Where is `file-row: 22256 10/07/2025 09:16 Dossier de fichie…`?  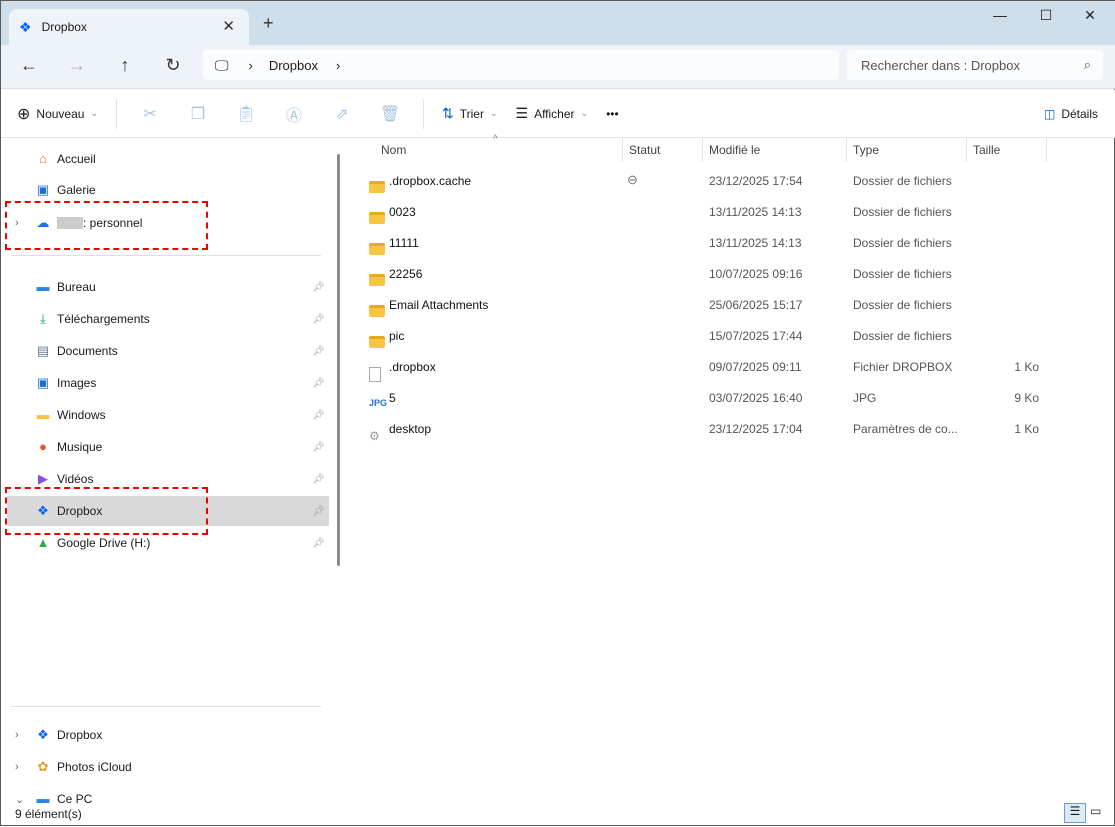 file-row: 22256 10/07/2025 09:16 Dossier de fichie… is located at coordinates (699, 274).